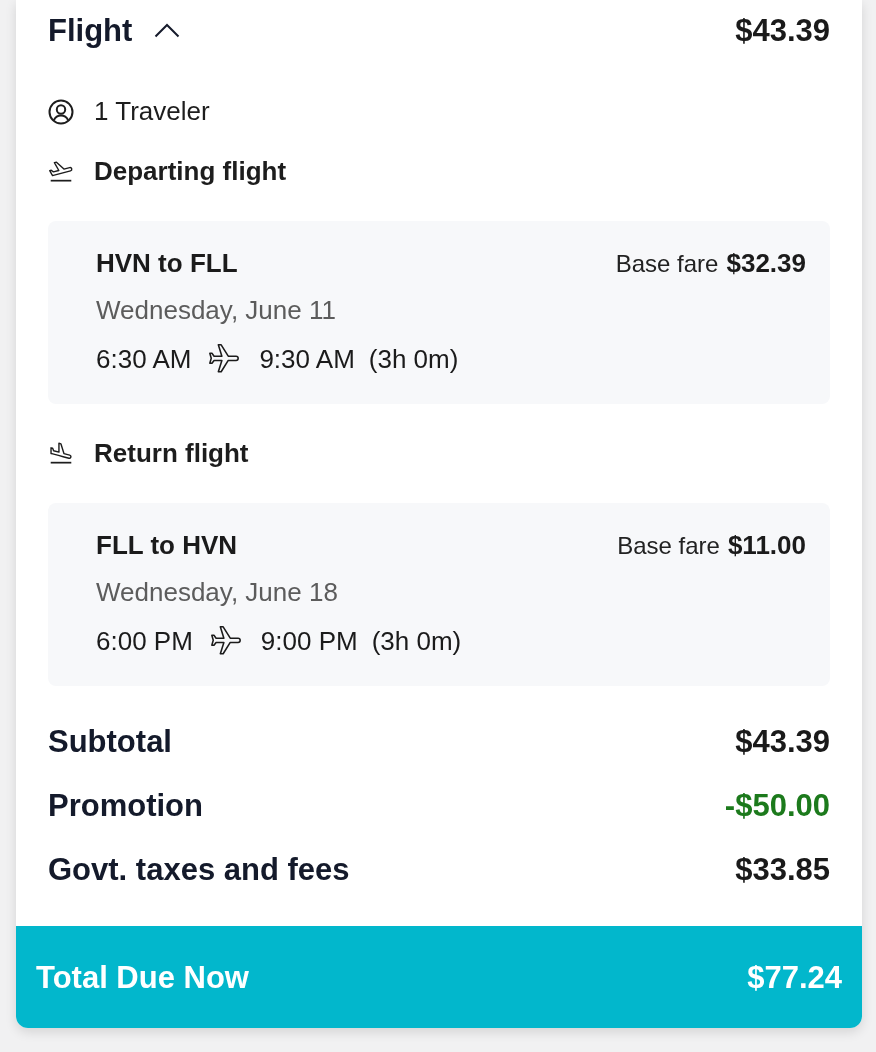  I want to click on base-fare-amount: $32.39, so click(766, 263).